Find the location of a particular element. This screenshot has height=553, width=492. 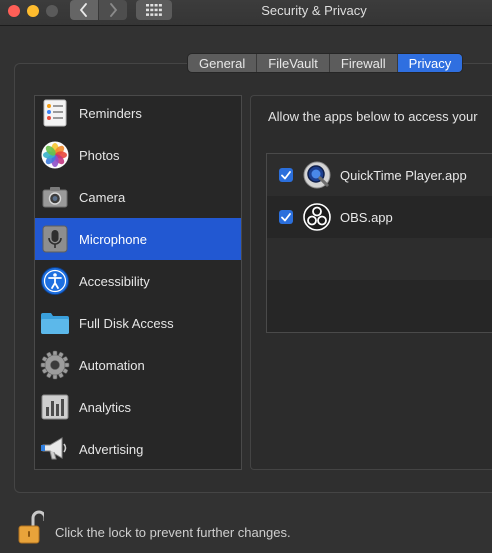

sidebar-item-accessibility: Accessibility is located at coordinates (138, 281).